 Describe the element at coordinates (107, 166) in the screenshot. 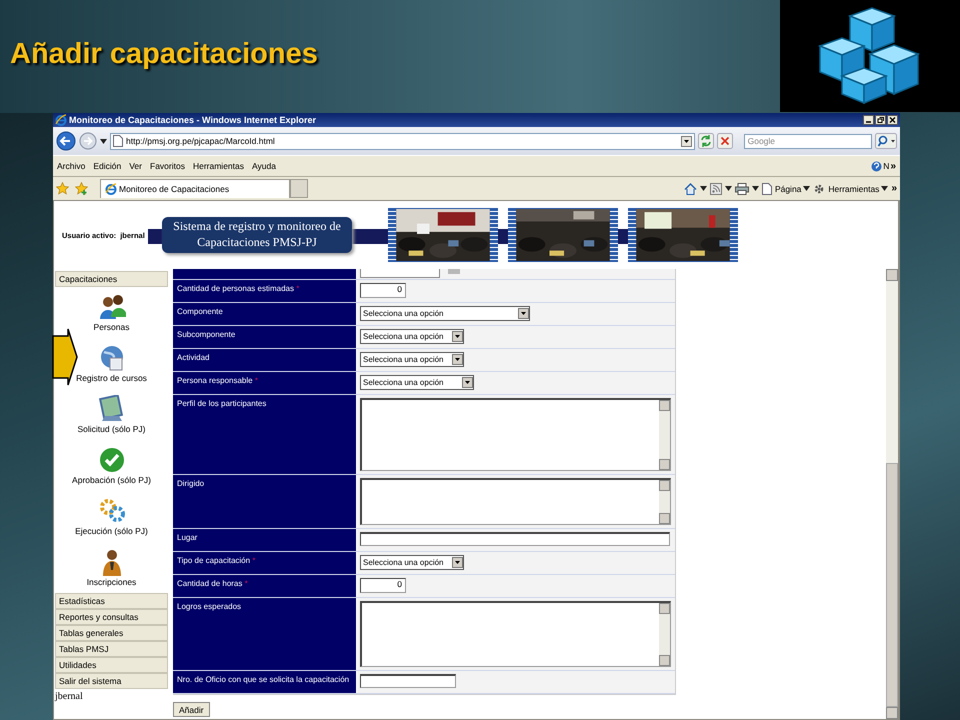

I see `menu-item: Edición` at that location.